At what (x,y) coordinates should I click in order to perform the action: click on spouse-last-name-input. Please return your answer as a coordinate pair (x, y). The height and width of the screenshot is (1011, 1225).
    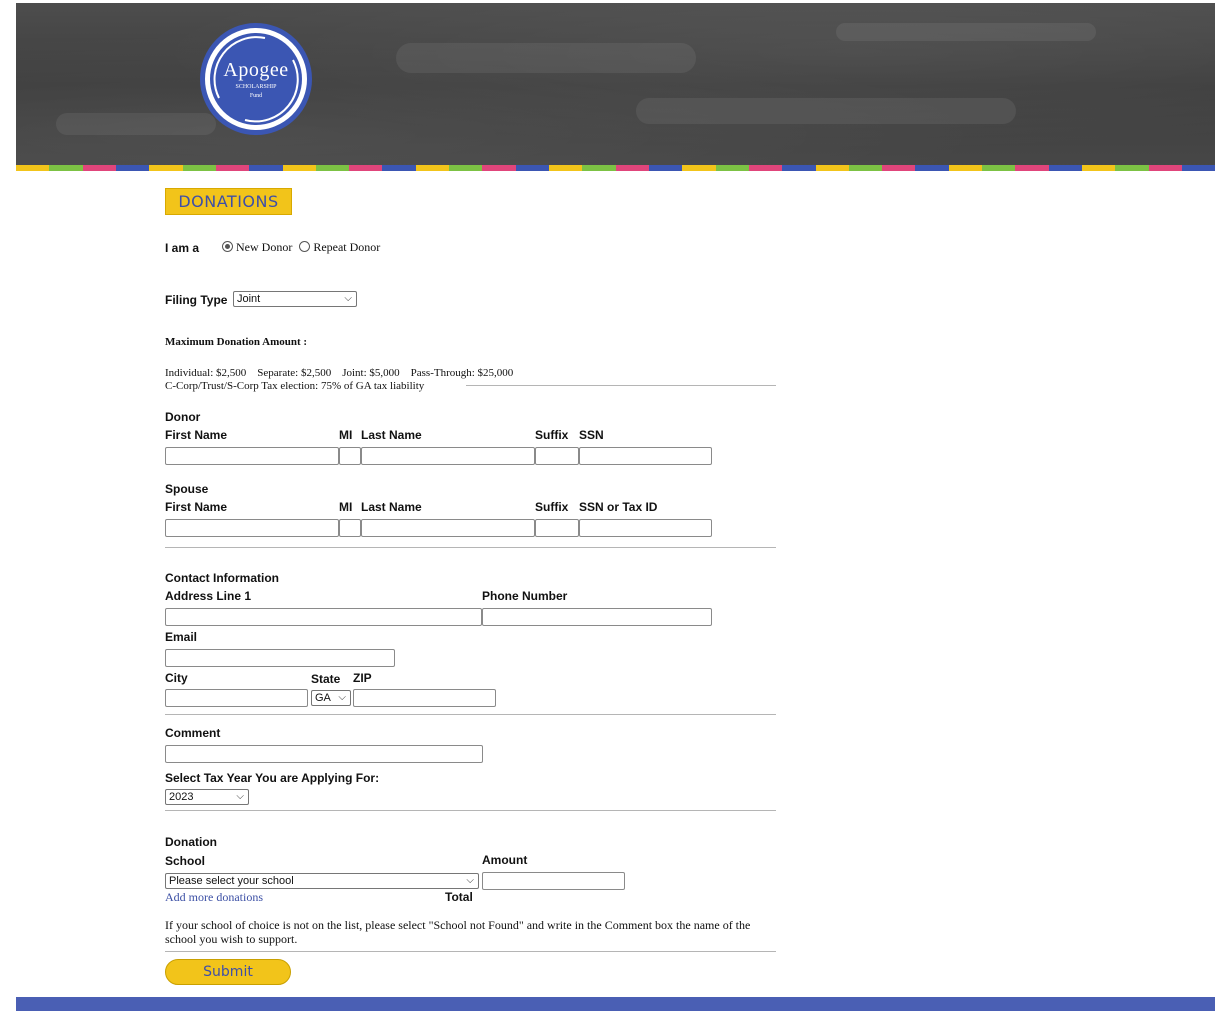
    Looking at the image, I should click on (448, 528).